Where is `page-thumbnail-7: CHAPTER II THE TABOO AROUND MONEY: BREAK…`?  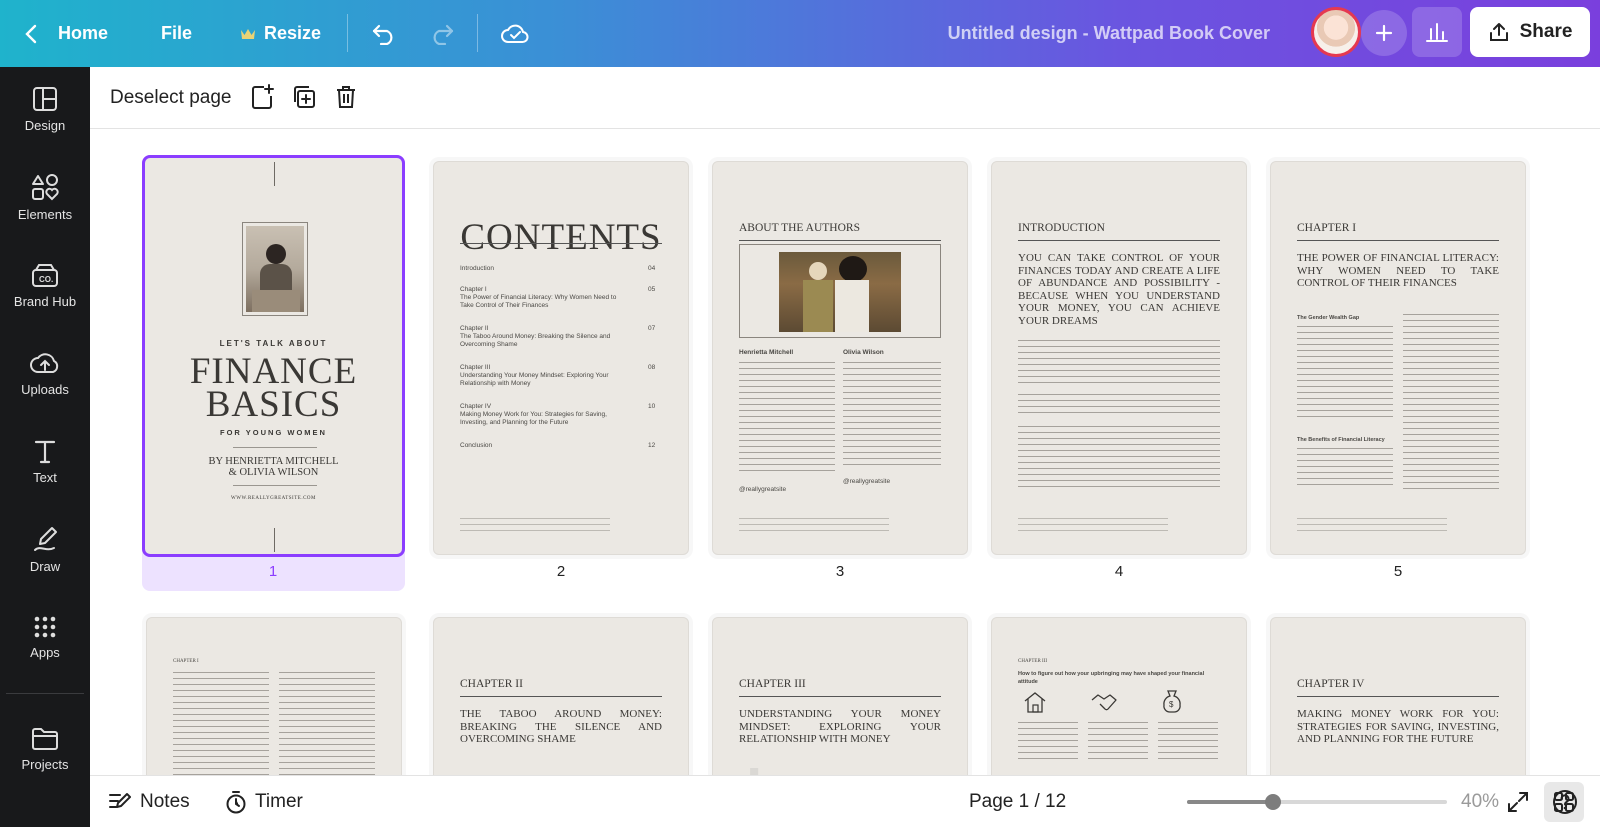
page-thumbnail-7: CHAPTER II THE TABOO AROUND MONEY: BREAK… is located at coordinates (561, 696).